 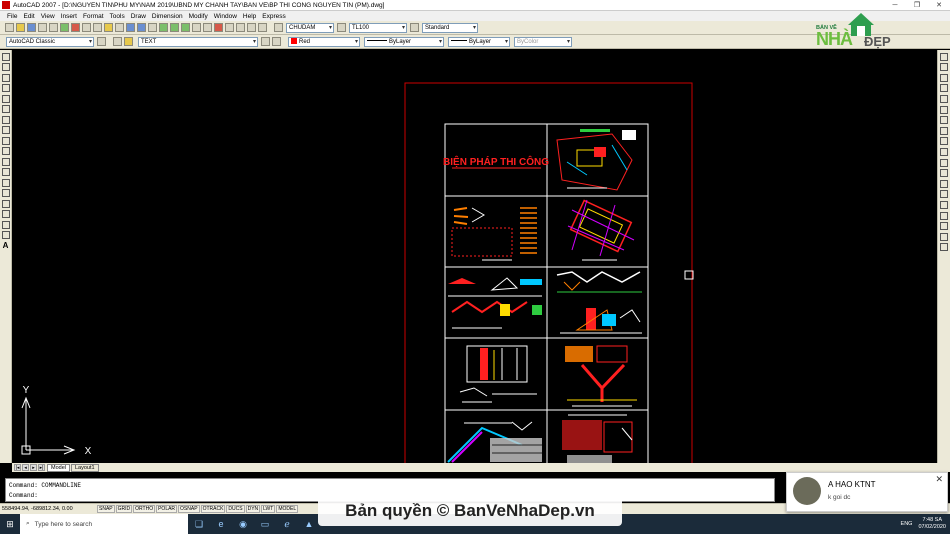 I want to click on open-file-icon, so click(x=20, y=27).